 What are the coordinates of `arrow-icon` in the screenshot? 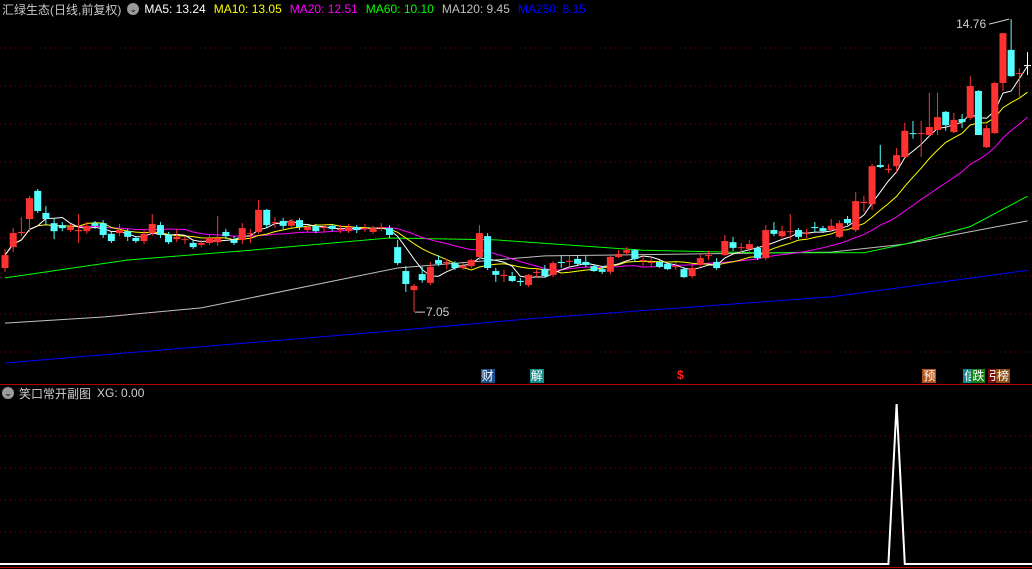 It's located at (999, 21).